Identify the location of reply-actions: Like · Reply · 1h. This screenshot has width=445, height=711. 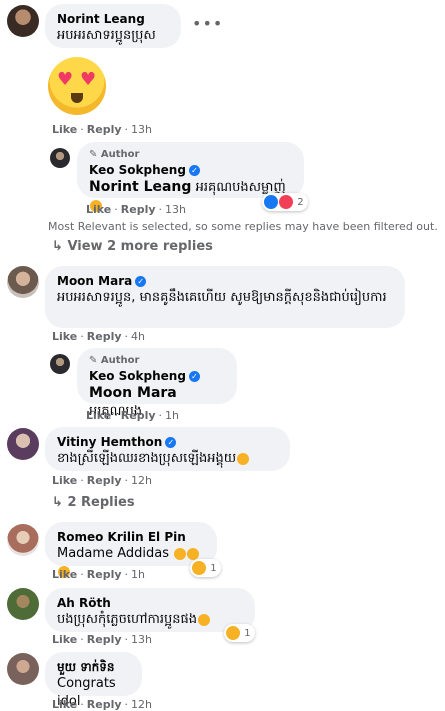
(132, 415).